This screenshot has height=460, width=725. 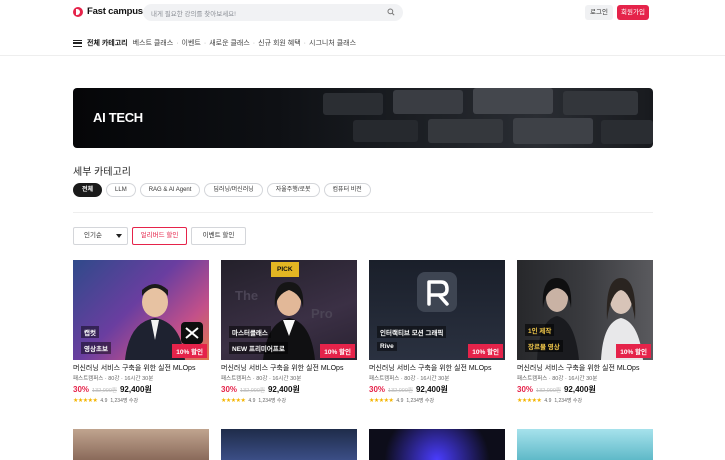 What do you see at coordinates (362, 55) in the screenshot?
I see `header-divider` at bounding box center [362, 55].